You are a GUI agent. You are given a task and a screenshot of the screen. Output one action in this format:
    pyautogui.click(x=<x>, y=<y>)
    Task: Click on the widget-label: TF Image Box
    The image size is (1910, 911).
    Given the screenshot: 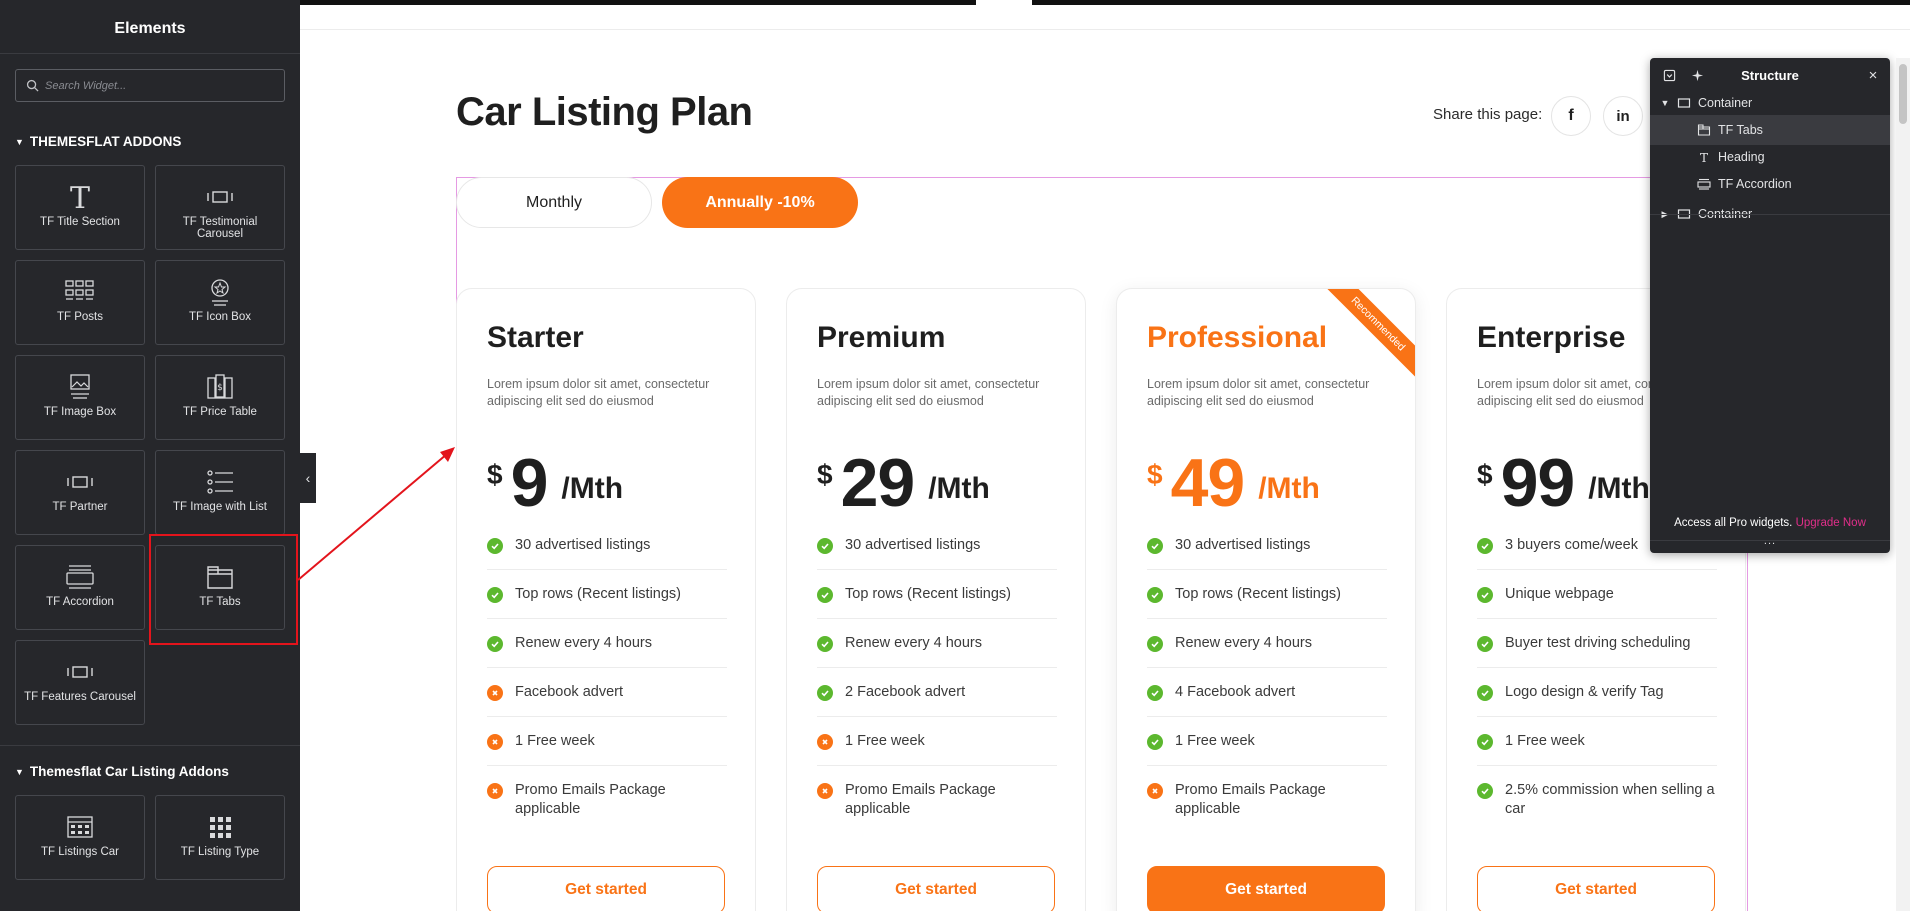 What is the action you would take?
    pyautogui.click(x=80, y=412)
    